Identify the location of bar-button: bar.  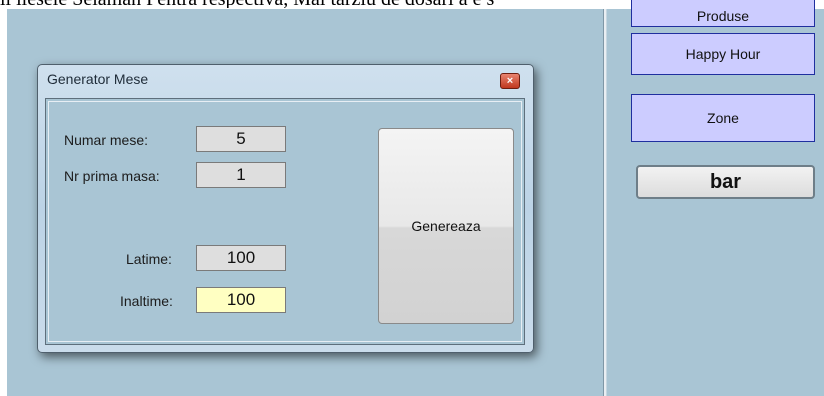
(725, 182).